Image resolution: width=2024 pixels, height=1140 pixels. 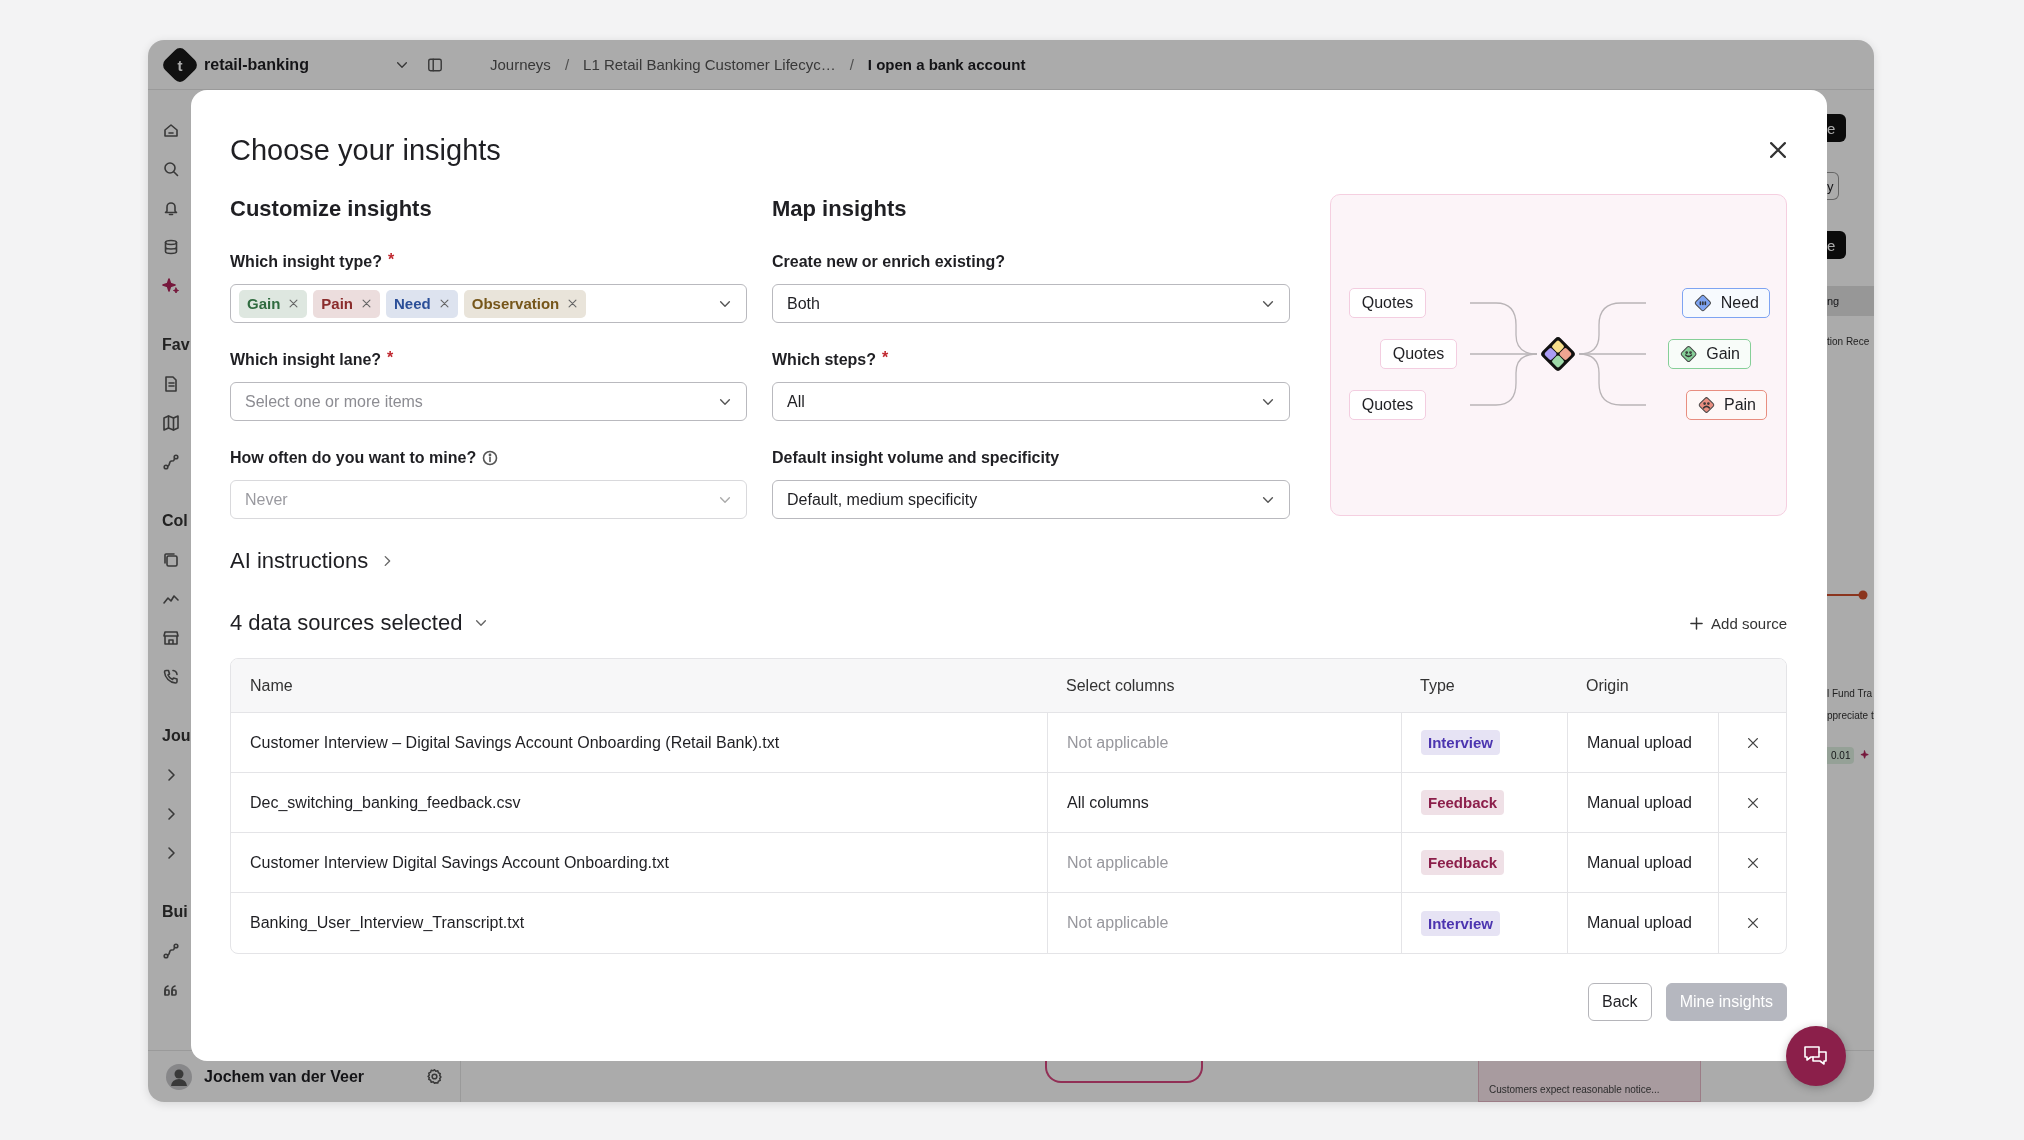 What do you see at coordinates (435, 64) in the screenshot?
I see `sidebar-toggle-icon` at bounding box center [435, 64].